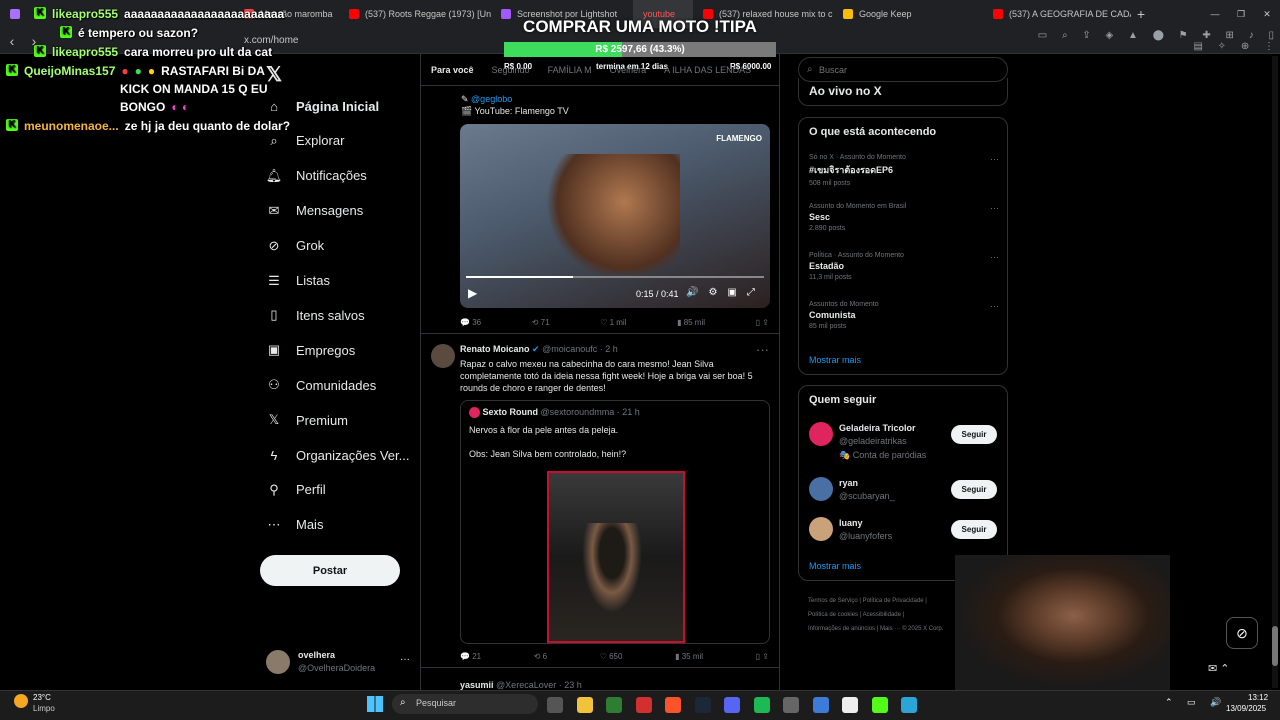 The width and height of the screenshot is (1280, 720). What do you see at coordinates (295, 525) in the screenshot?
I see `nav-item-12: ⋯ Mais` at bounding box center [295, 525].